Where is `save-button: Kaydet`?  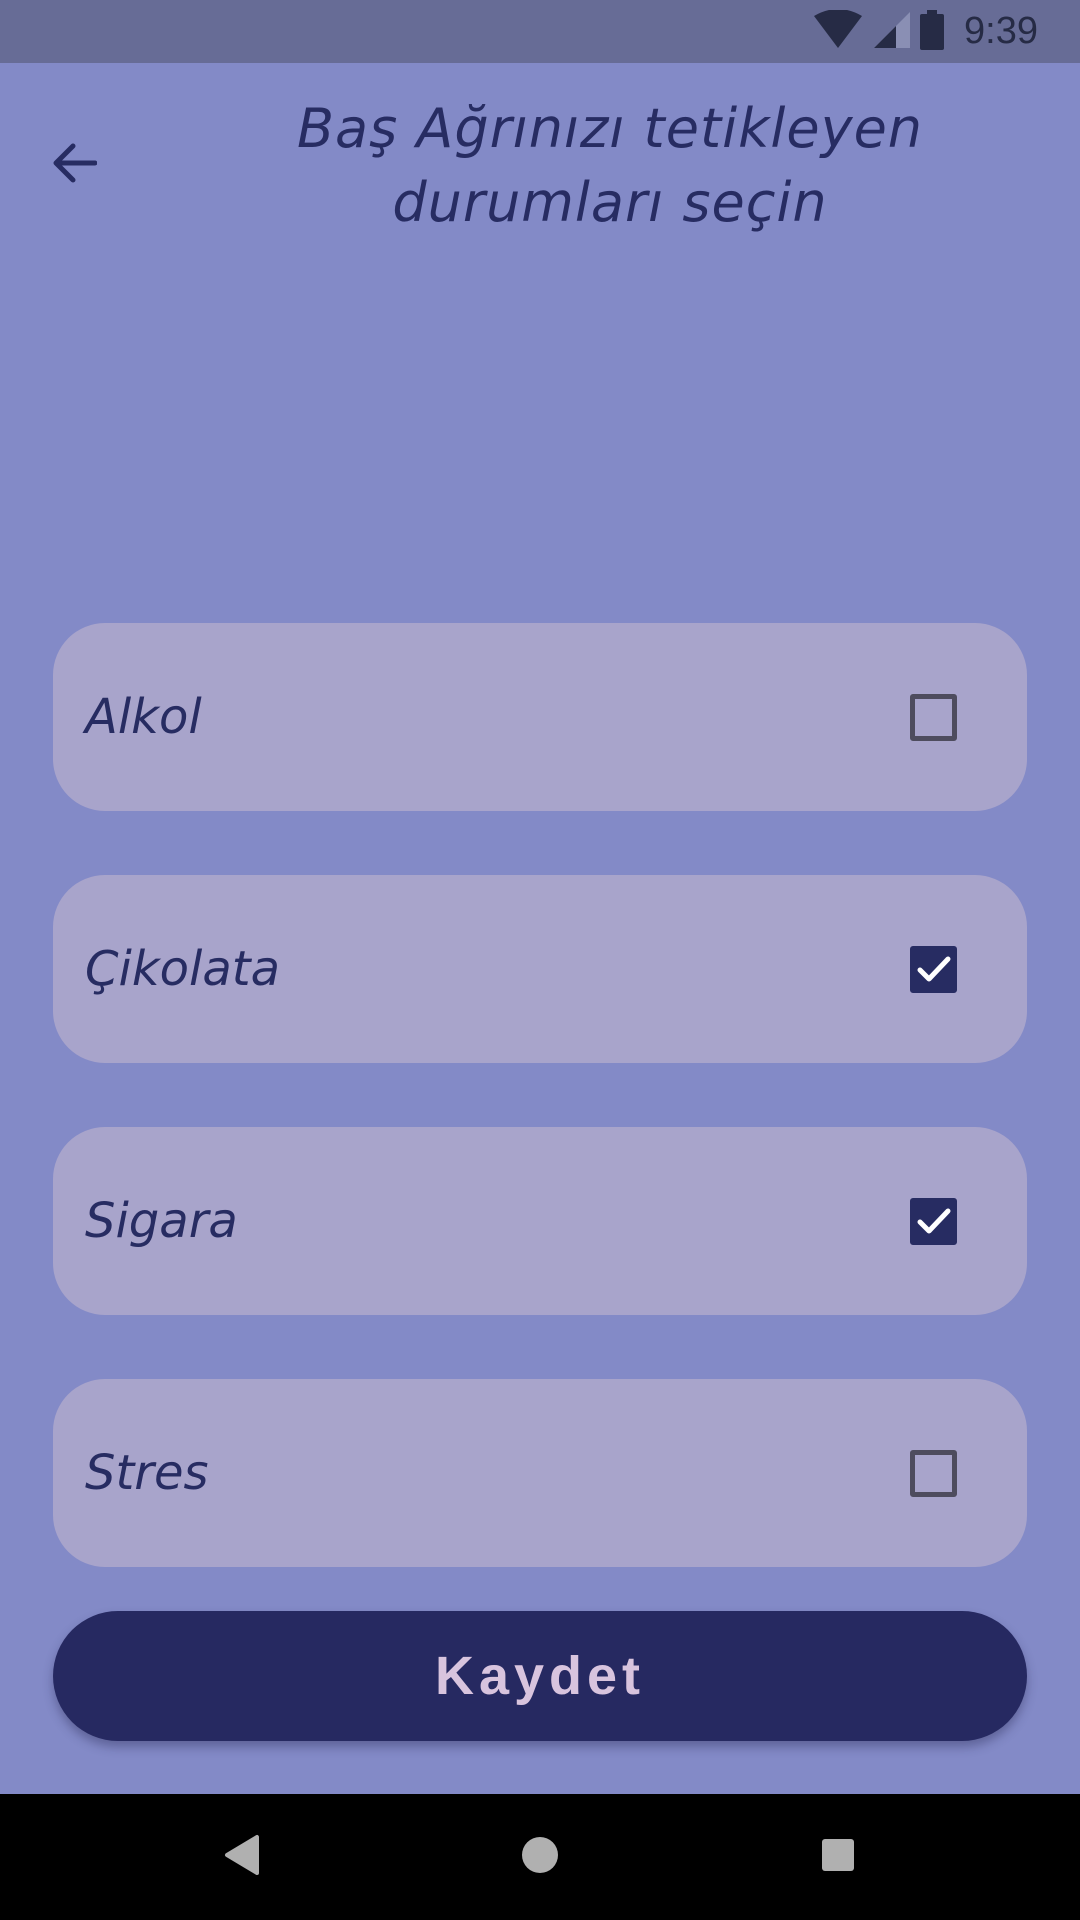 save-button: Kaydet is located at coordinates (540, 1676).